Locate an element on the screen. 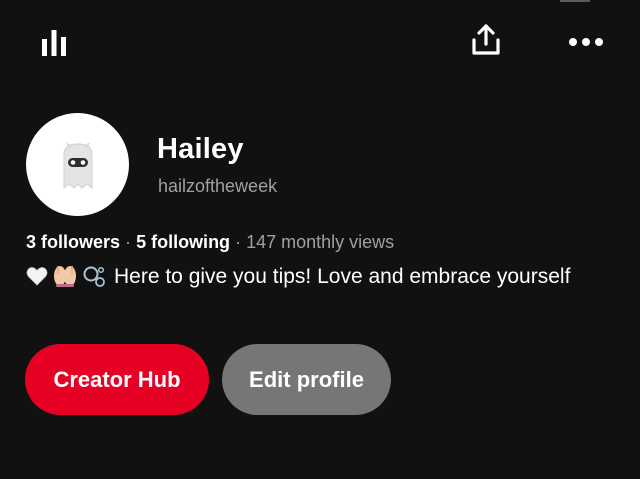 Image resolution: width=640 pixels, height=479 pixels. following-link: 5 following is located at coordinates (183, 242).